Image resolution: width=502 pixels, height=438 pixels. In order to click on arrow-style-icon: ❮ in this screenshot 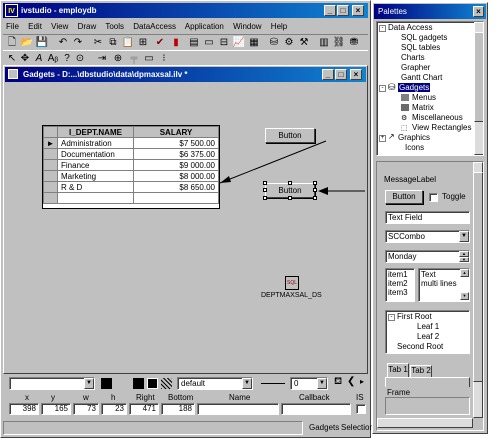, I will do `click(351, 381)`.